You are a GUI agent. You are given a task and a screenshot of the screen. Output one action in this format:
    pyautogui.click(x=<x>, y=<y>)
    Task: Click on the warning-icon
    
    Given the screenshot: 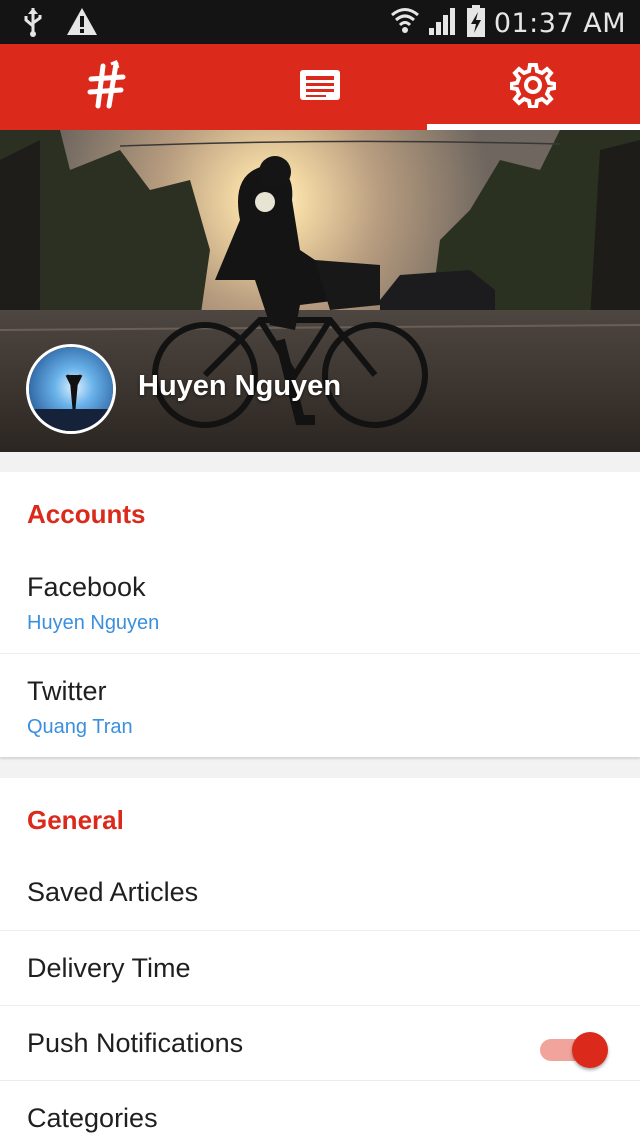 What is the action you would take?
    pyautogui.click(x=82, y=24)
    